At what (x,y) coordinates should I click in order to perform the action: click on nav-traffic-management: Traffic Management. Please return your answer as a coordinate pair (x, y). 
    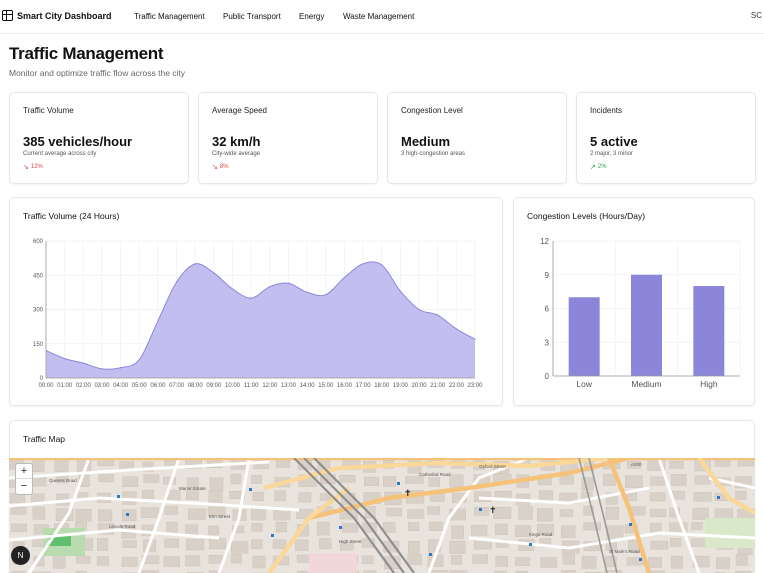
    Looking at the image, I should click on (169, 16).